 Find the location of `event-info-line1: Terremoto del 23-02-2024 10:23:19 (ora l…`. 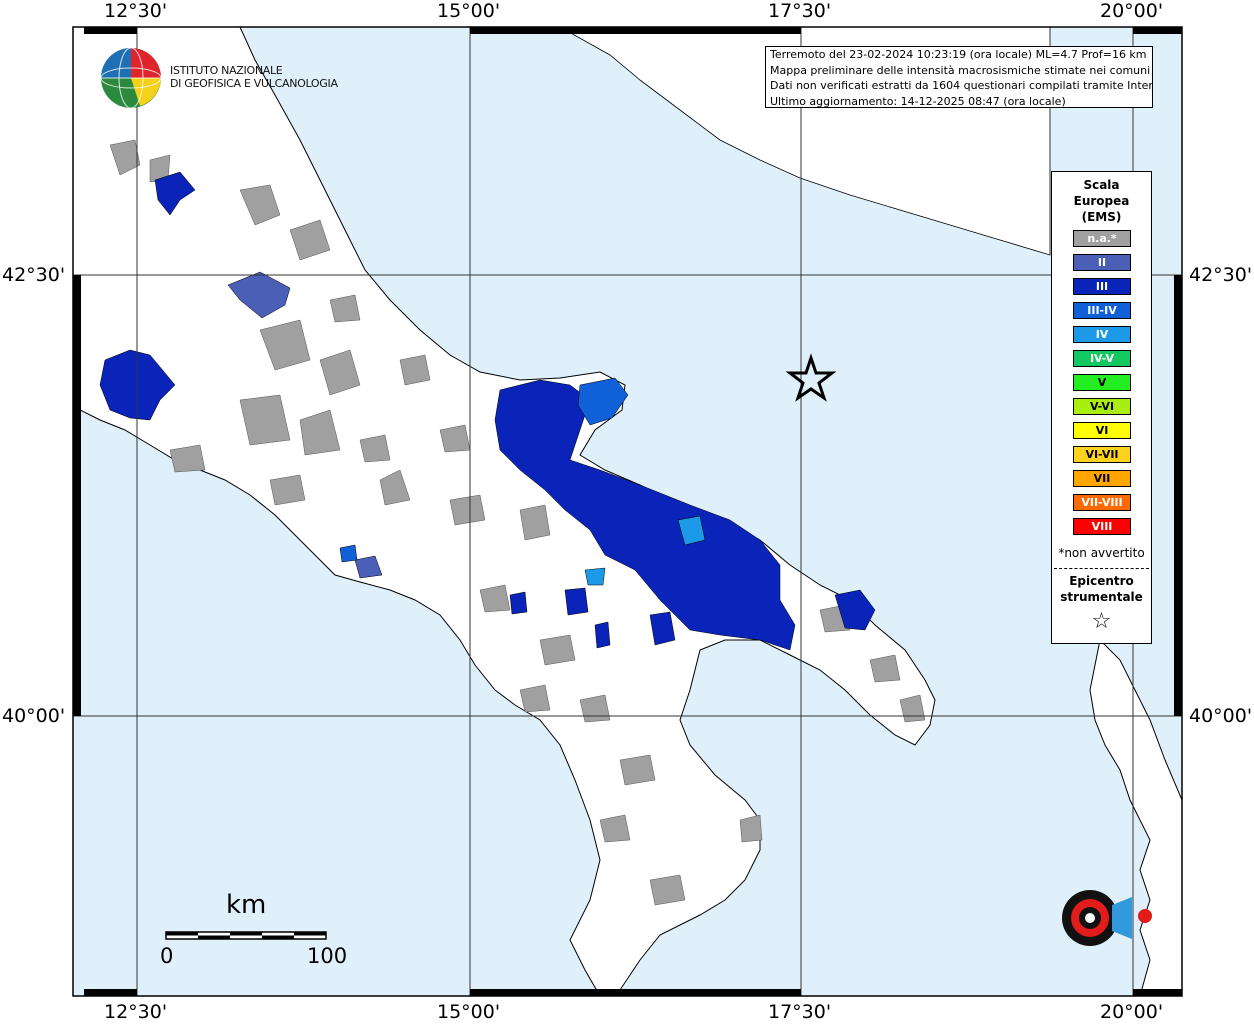

event-info-line1: Terremoto del 23-02-2024 10:23:19 (ora l… is located at coordinates (958, 54).